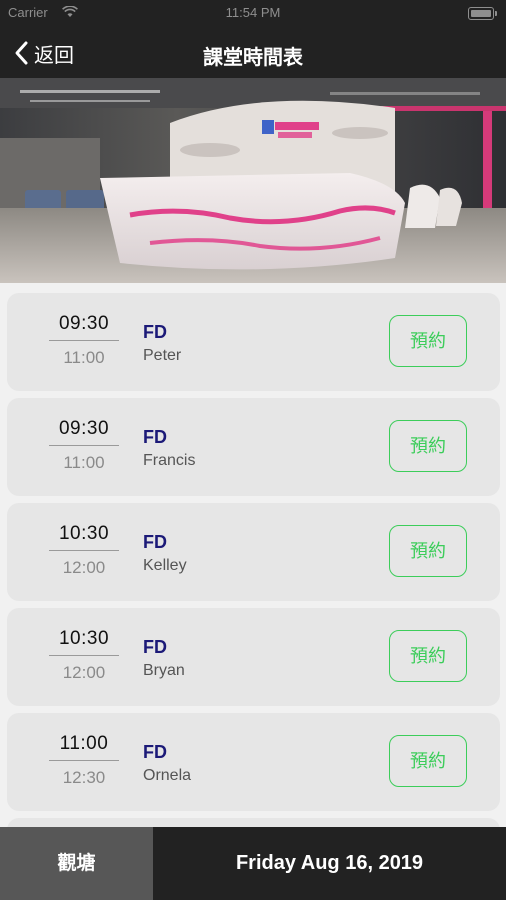 This screenshot has height=900, width=506. Describe the element at coordinates (253, 552) in the screenshot. I see `class-card: 10:30 12:00 FD Kelley 預約` at that location.